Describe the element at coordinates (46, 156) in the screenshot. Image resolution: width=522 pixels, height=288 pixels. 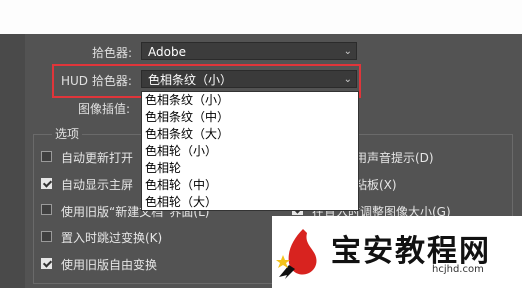
I see `checkbox-auto-update` at that location.